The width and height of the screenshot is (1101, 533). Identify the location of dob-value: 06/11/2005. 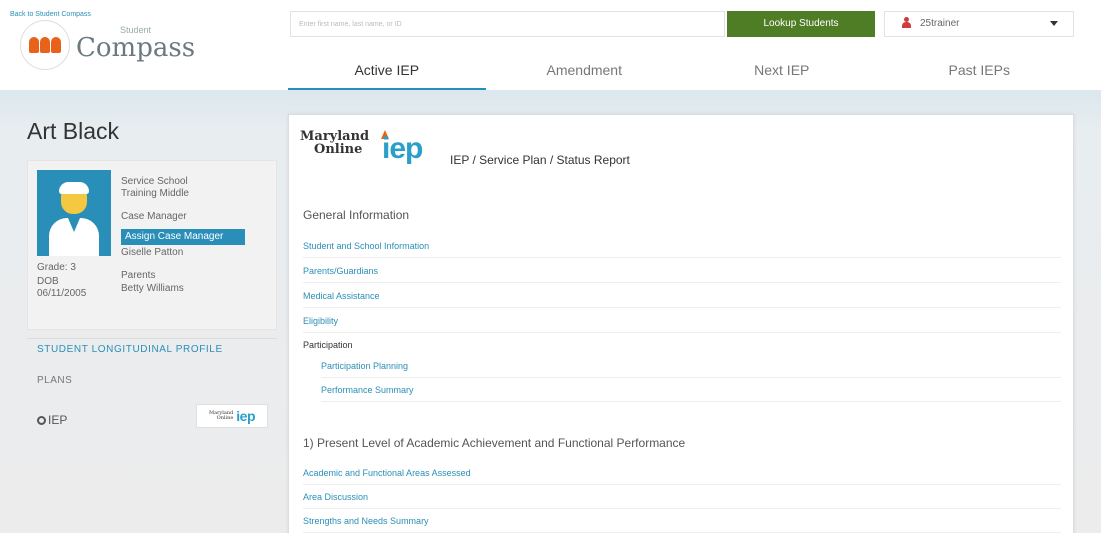
(62, 293).